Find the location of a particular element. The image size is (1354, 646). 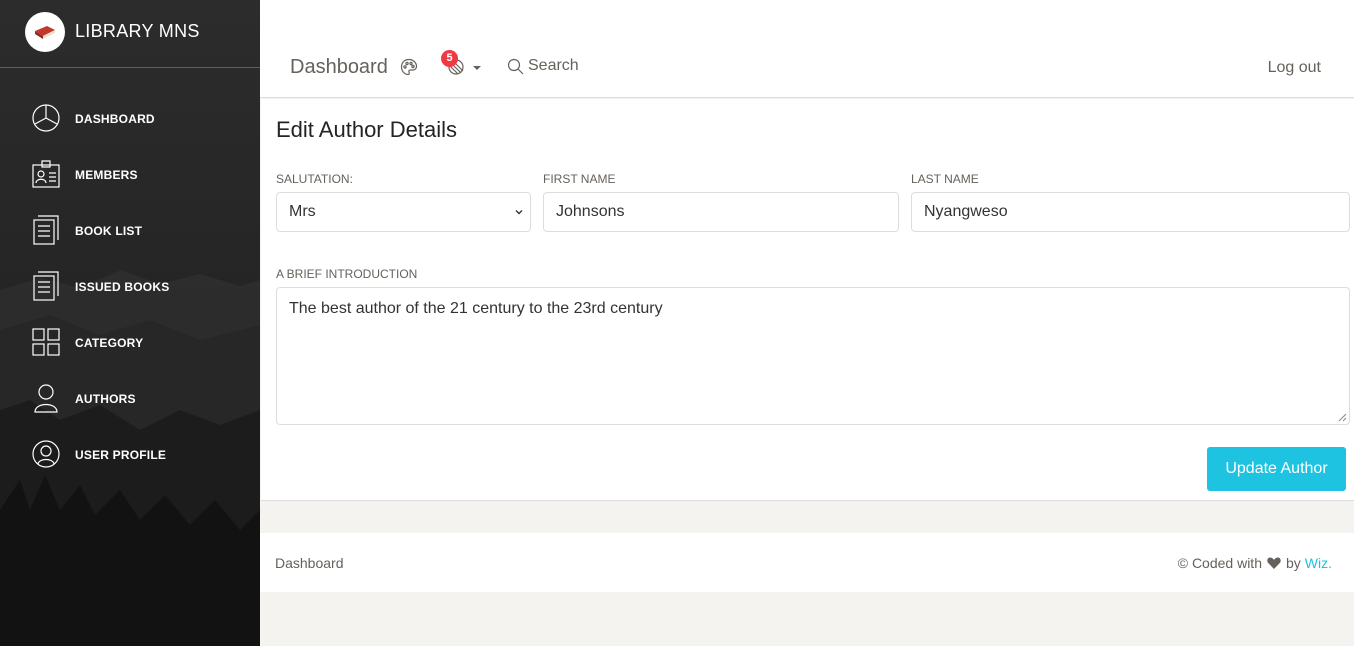

grid-icon is located at coordinates (46, 342).